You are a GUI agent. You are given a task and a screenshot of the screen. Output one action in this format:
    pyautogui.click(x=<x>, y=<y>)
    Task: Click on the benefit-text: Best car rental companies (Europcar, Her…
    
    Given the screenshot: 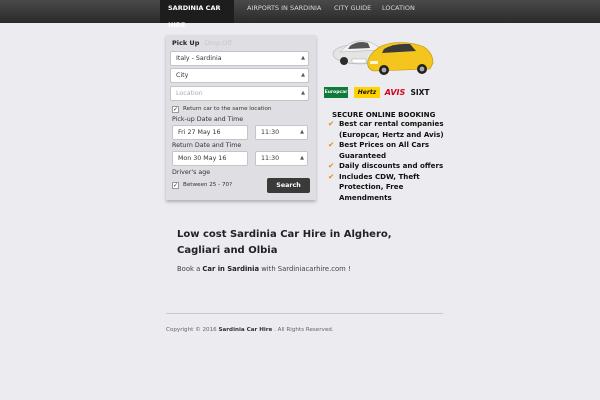 What is the action you would take?
    pyautogui.click(x=391, y=129)
    